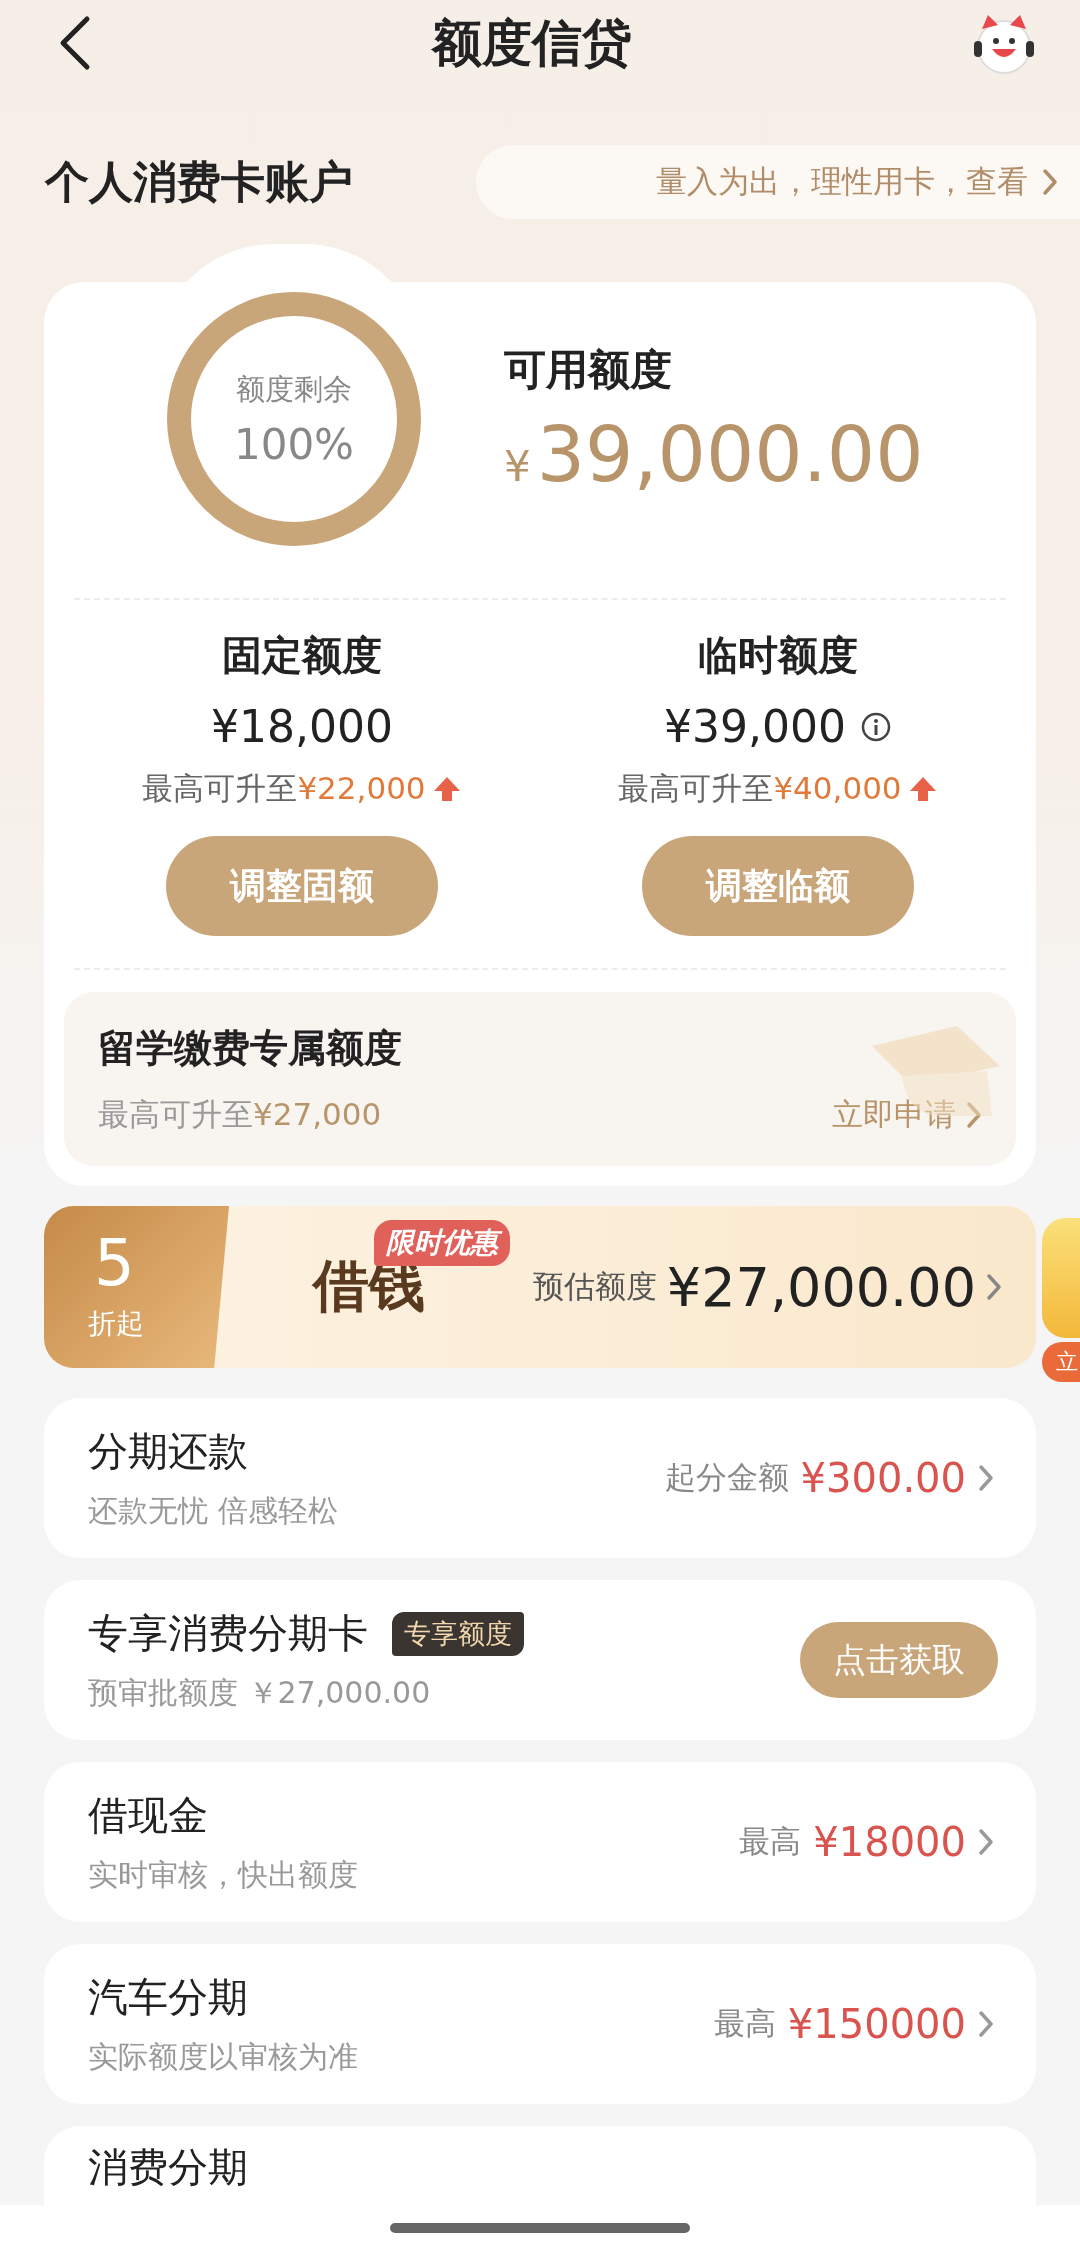  Describe the element at coordinates (223, 1875) in the screenshot. I see `service-subtitle: 实时审核，快出额度` at that location.